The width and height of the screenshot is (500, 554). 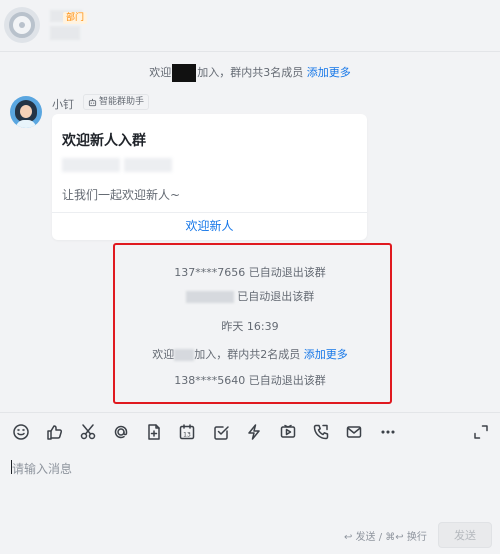 I want to click on bot-tag: 智能群助手, so click(x=116, y=102).